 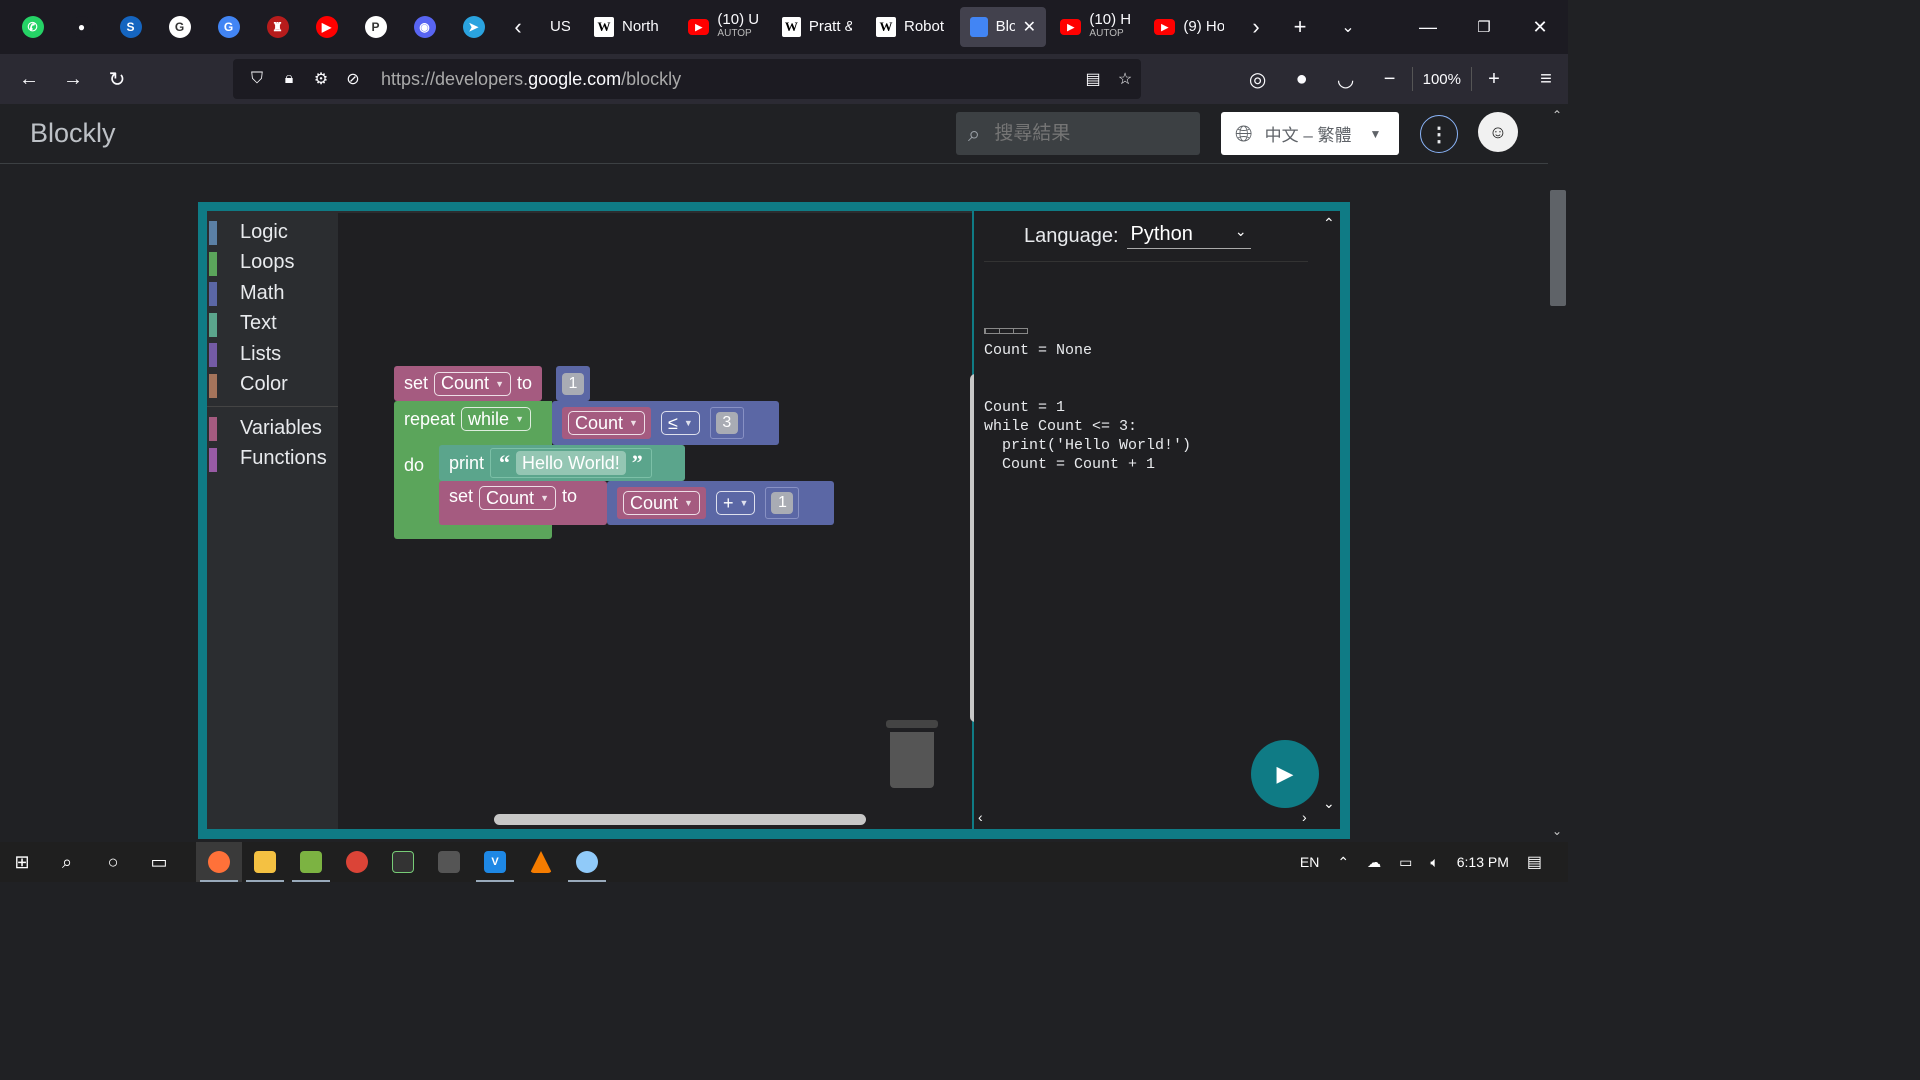 What do you see at coordinates (473, 27) in the screenshot?
I see `pinned-tab: ➤` at bounding box center [473, 27].